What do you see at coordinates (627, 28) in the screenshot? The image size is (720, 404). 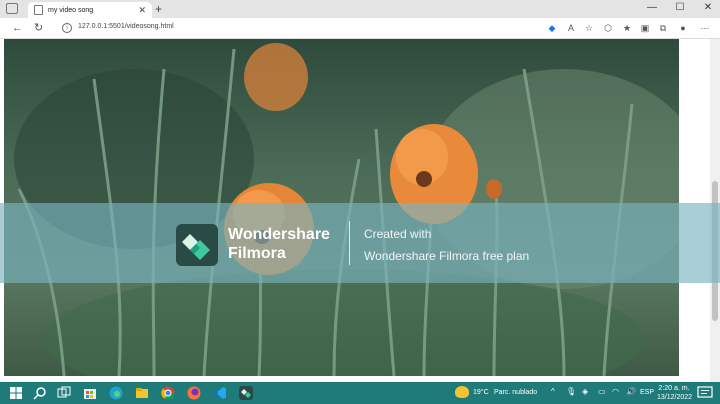 I see `favorites-icon: ★` at bounding box center [627, 28].